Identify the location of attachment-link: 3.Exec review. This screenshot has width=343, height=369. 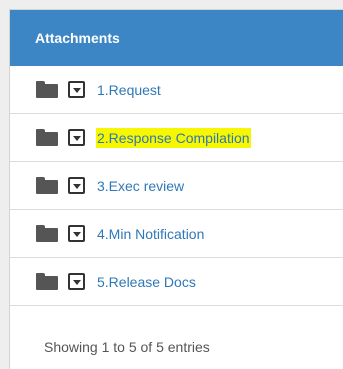
(140, 186).